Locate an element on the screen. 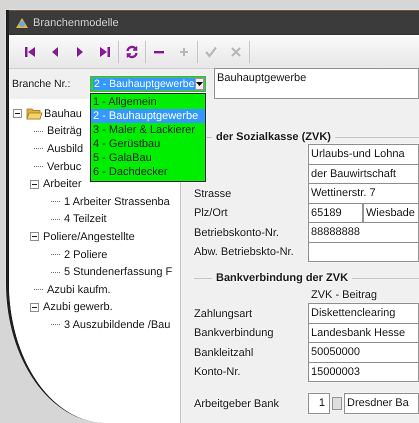 This screenshot has width=419, height=423. tree-item: Beiträg is located at coordinates (64, 131).